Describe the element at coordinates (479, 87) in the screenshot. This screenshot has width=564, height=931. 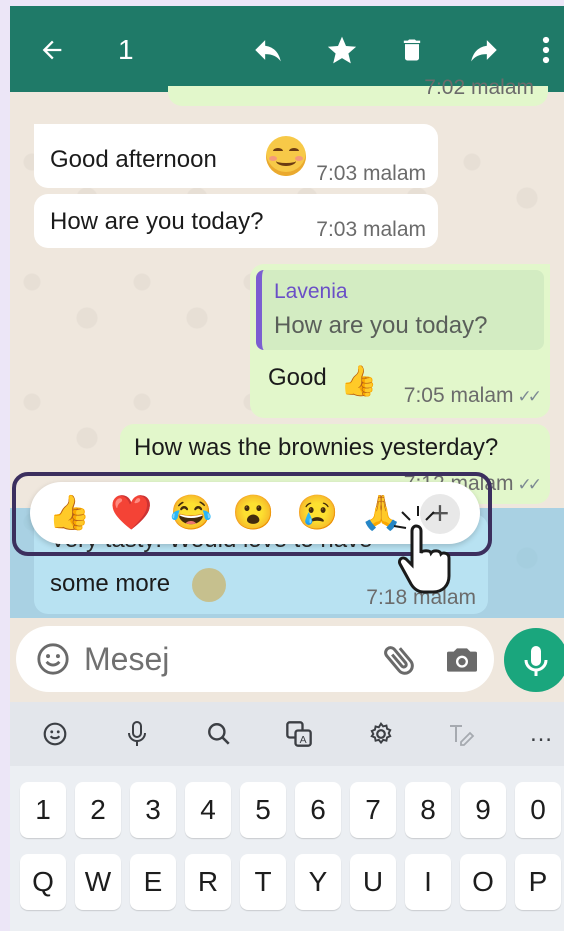
I see `message-time: 7:02 malam` at that location.